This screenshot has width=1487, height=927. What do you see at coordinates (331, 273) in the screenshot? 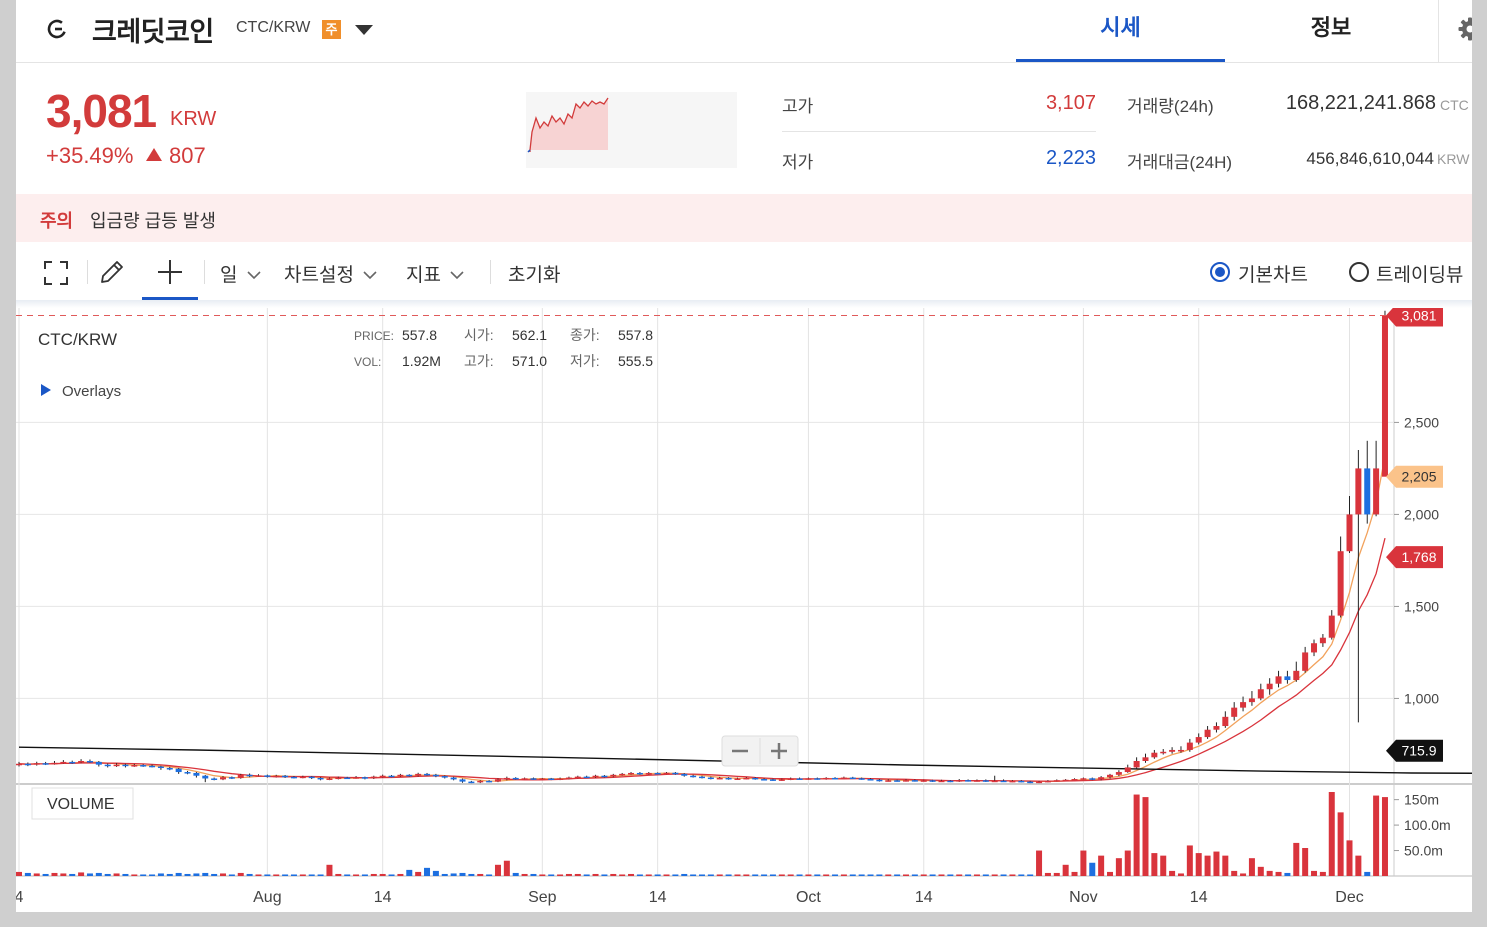
I see `chart-settings-dropdown: 차트설정` at bounding box center [331, 273].